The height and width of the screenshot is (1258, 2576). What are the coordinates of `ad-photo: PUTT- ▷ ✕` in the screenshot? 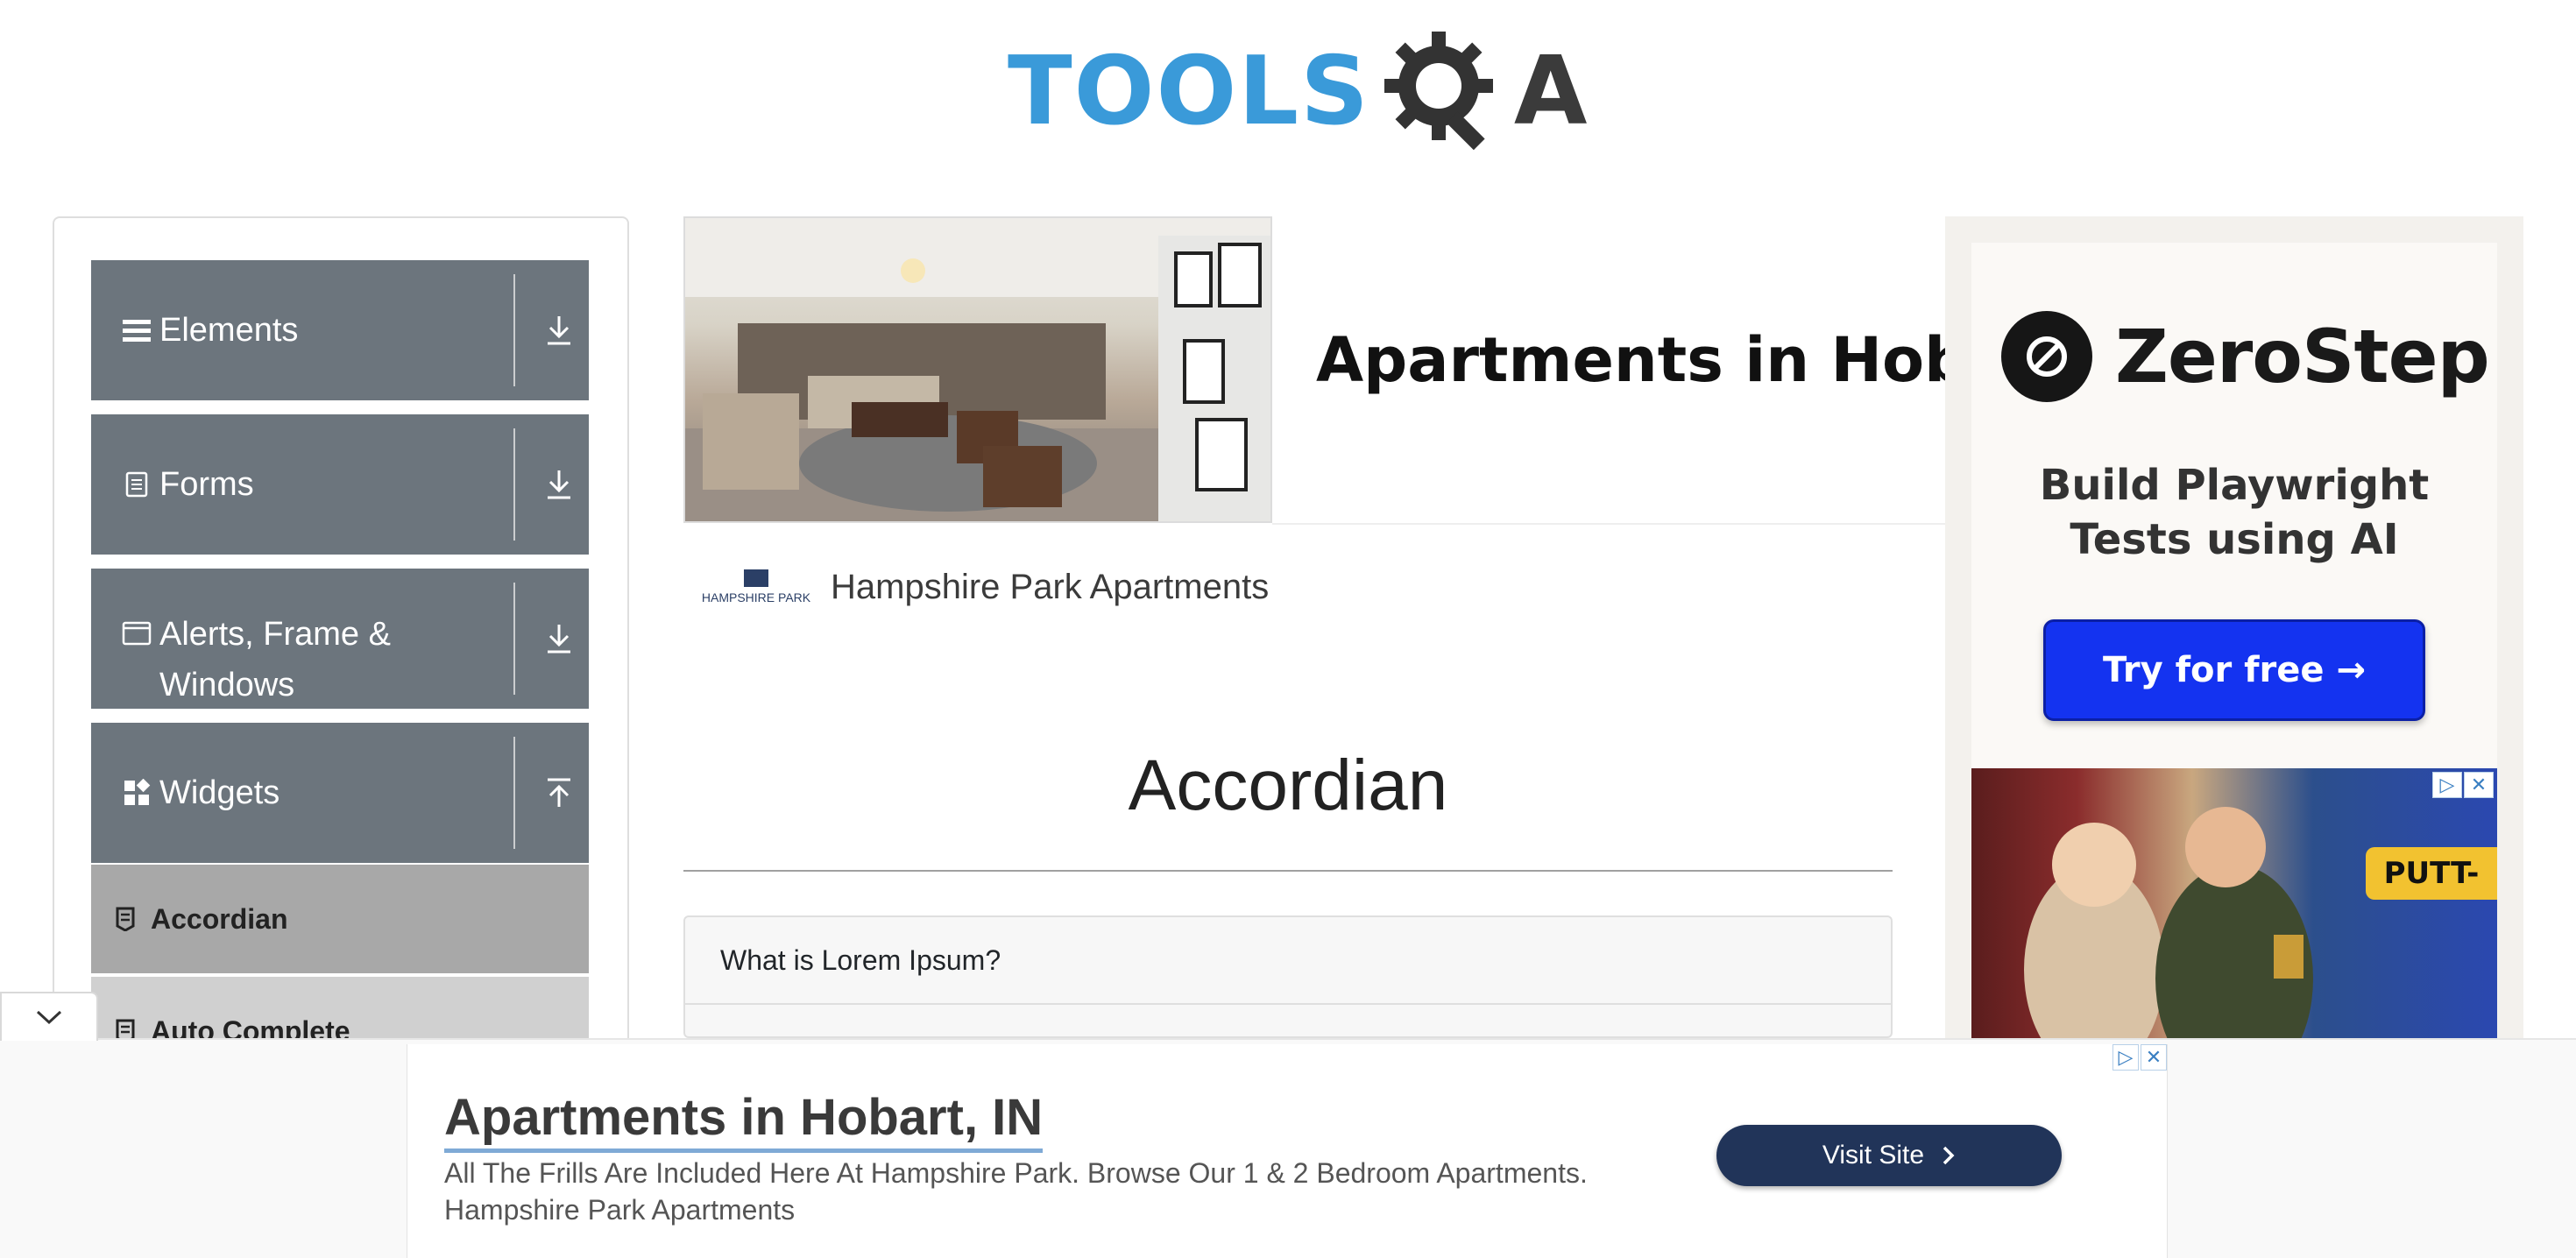 It's located at (2234, 904).